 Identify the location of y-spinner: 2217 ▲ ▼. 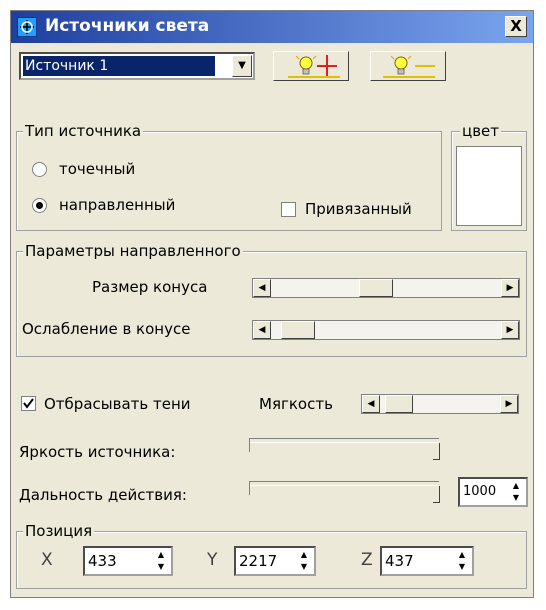
(275, 561).